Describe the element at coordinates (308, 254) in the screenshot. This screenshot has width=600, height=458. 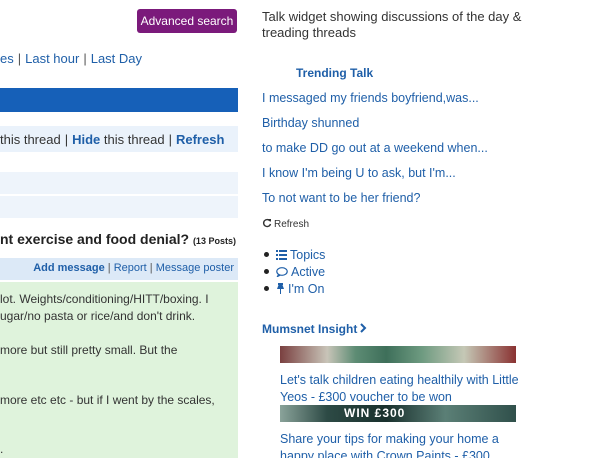
I see `nav-item-label: Topics` at that location.